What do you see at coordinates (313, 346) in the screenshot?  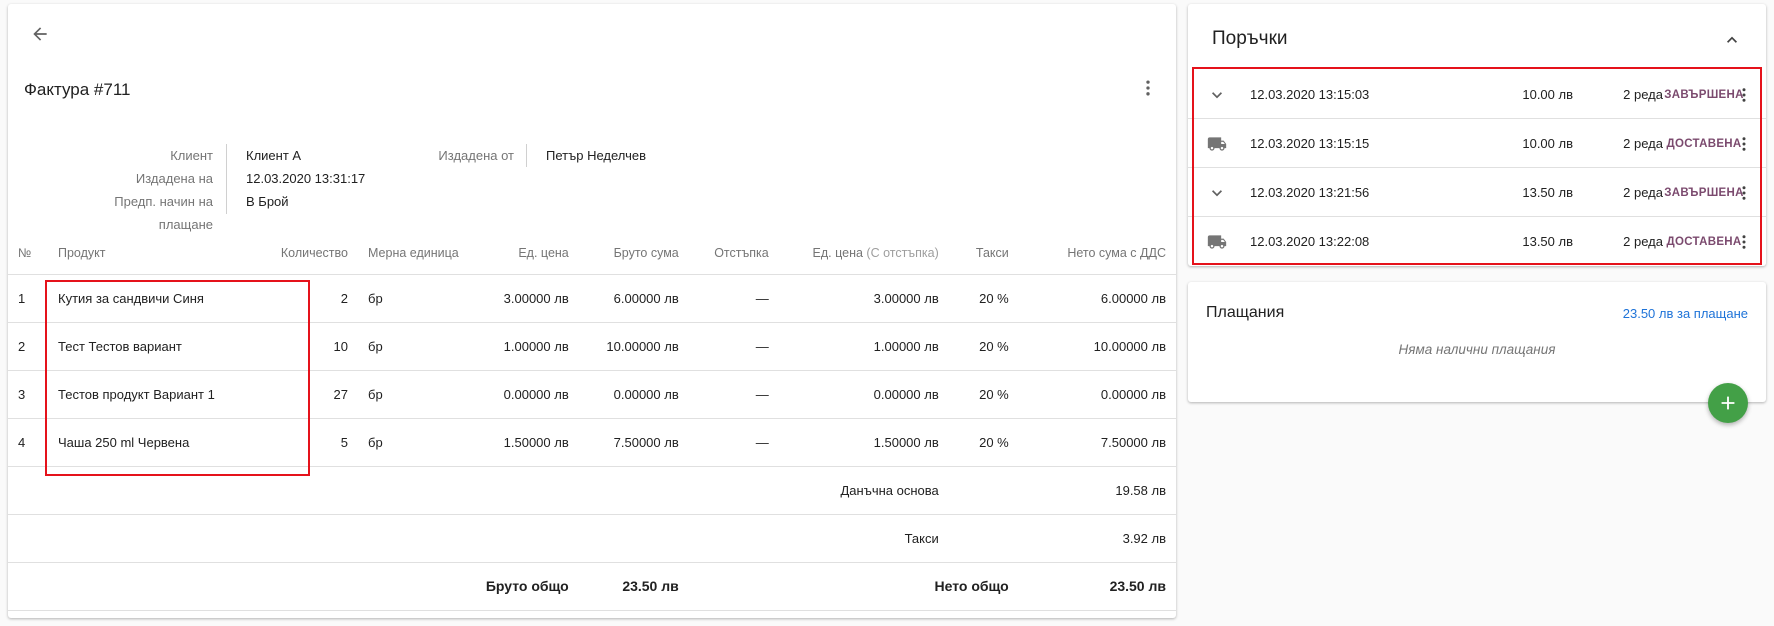 I see `cell-quantity: 10` at bounding box center [313, 346].